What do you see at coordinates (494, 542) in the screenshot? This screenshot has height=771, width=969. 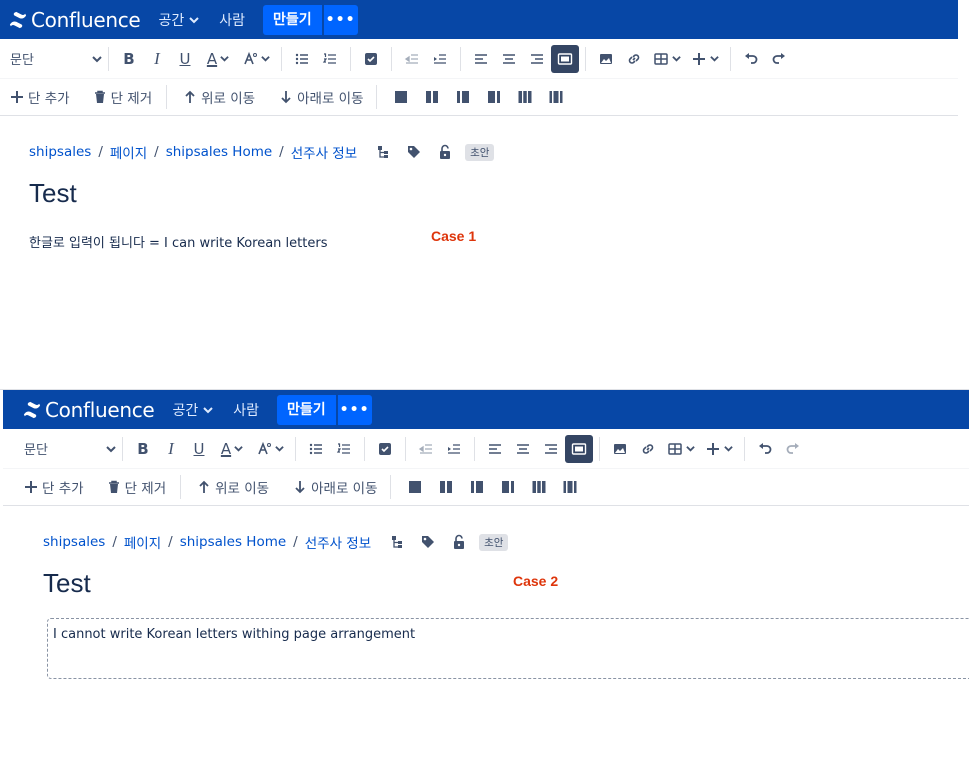 I see `status-badge: 초안` at bounding box center [494, 542].